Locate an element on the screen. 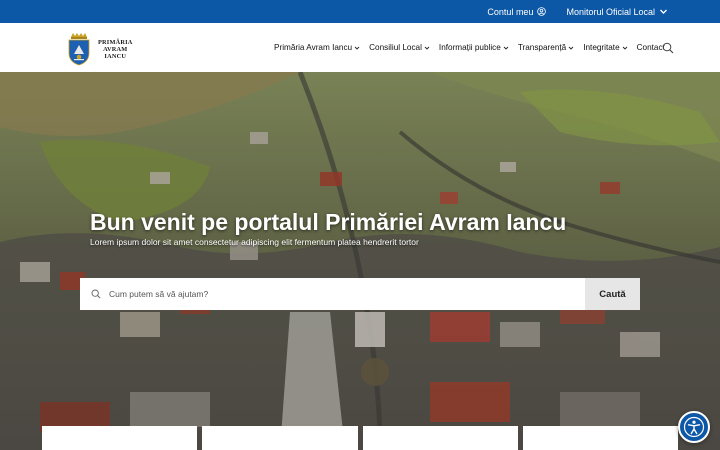 This screenshot has width=720, height=450. search-button: Caută is located at coordinates (612, 294).